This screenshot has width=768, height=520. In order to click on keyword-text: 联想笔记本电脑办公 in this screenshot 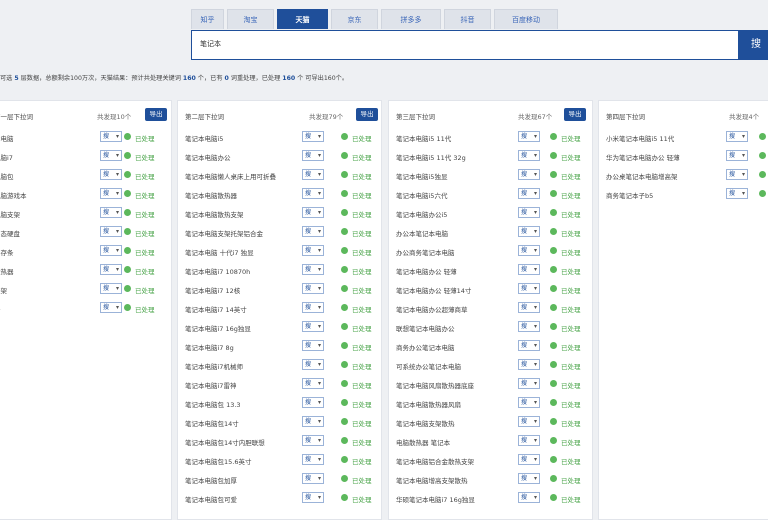, I will do `click(425, 328)`.